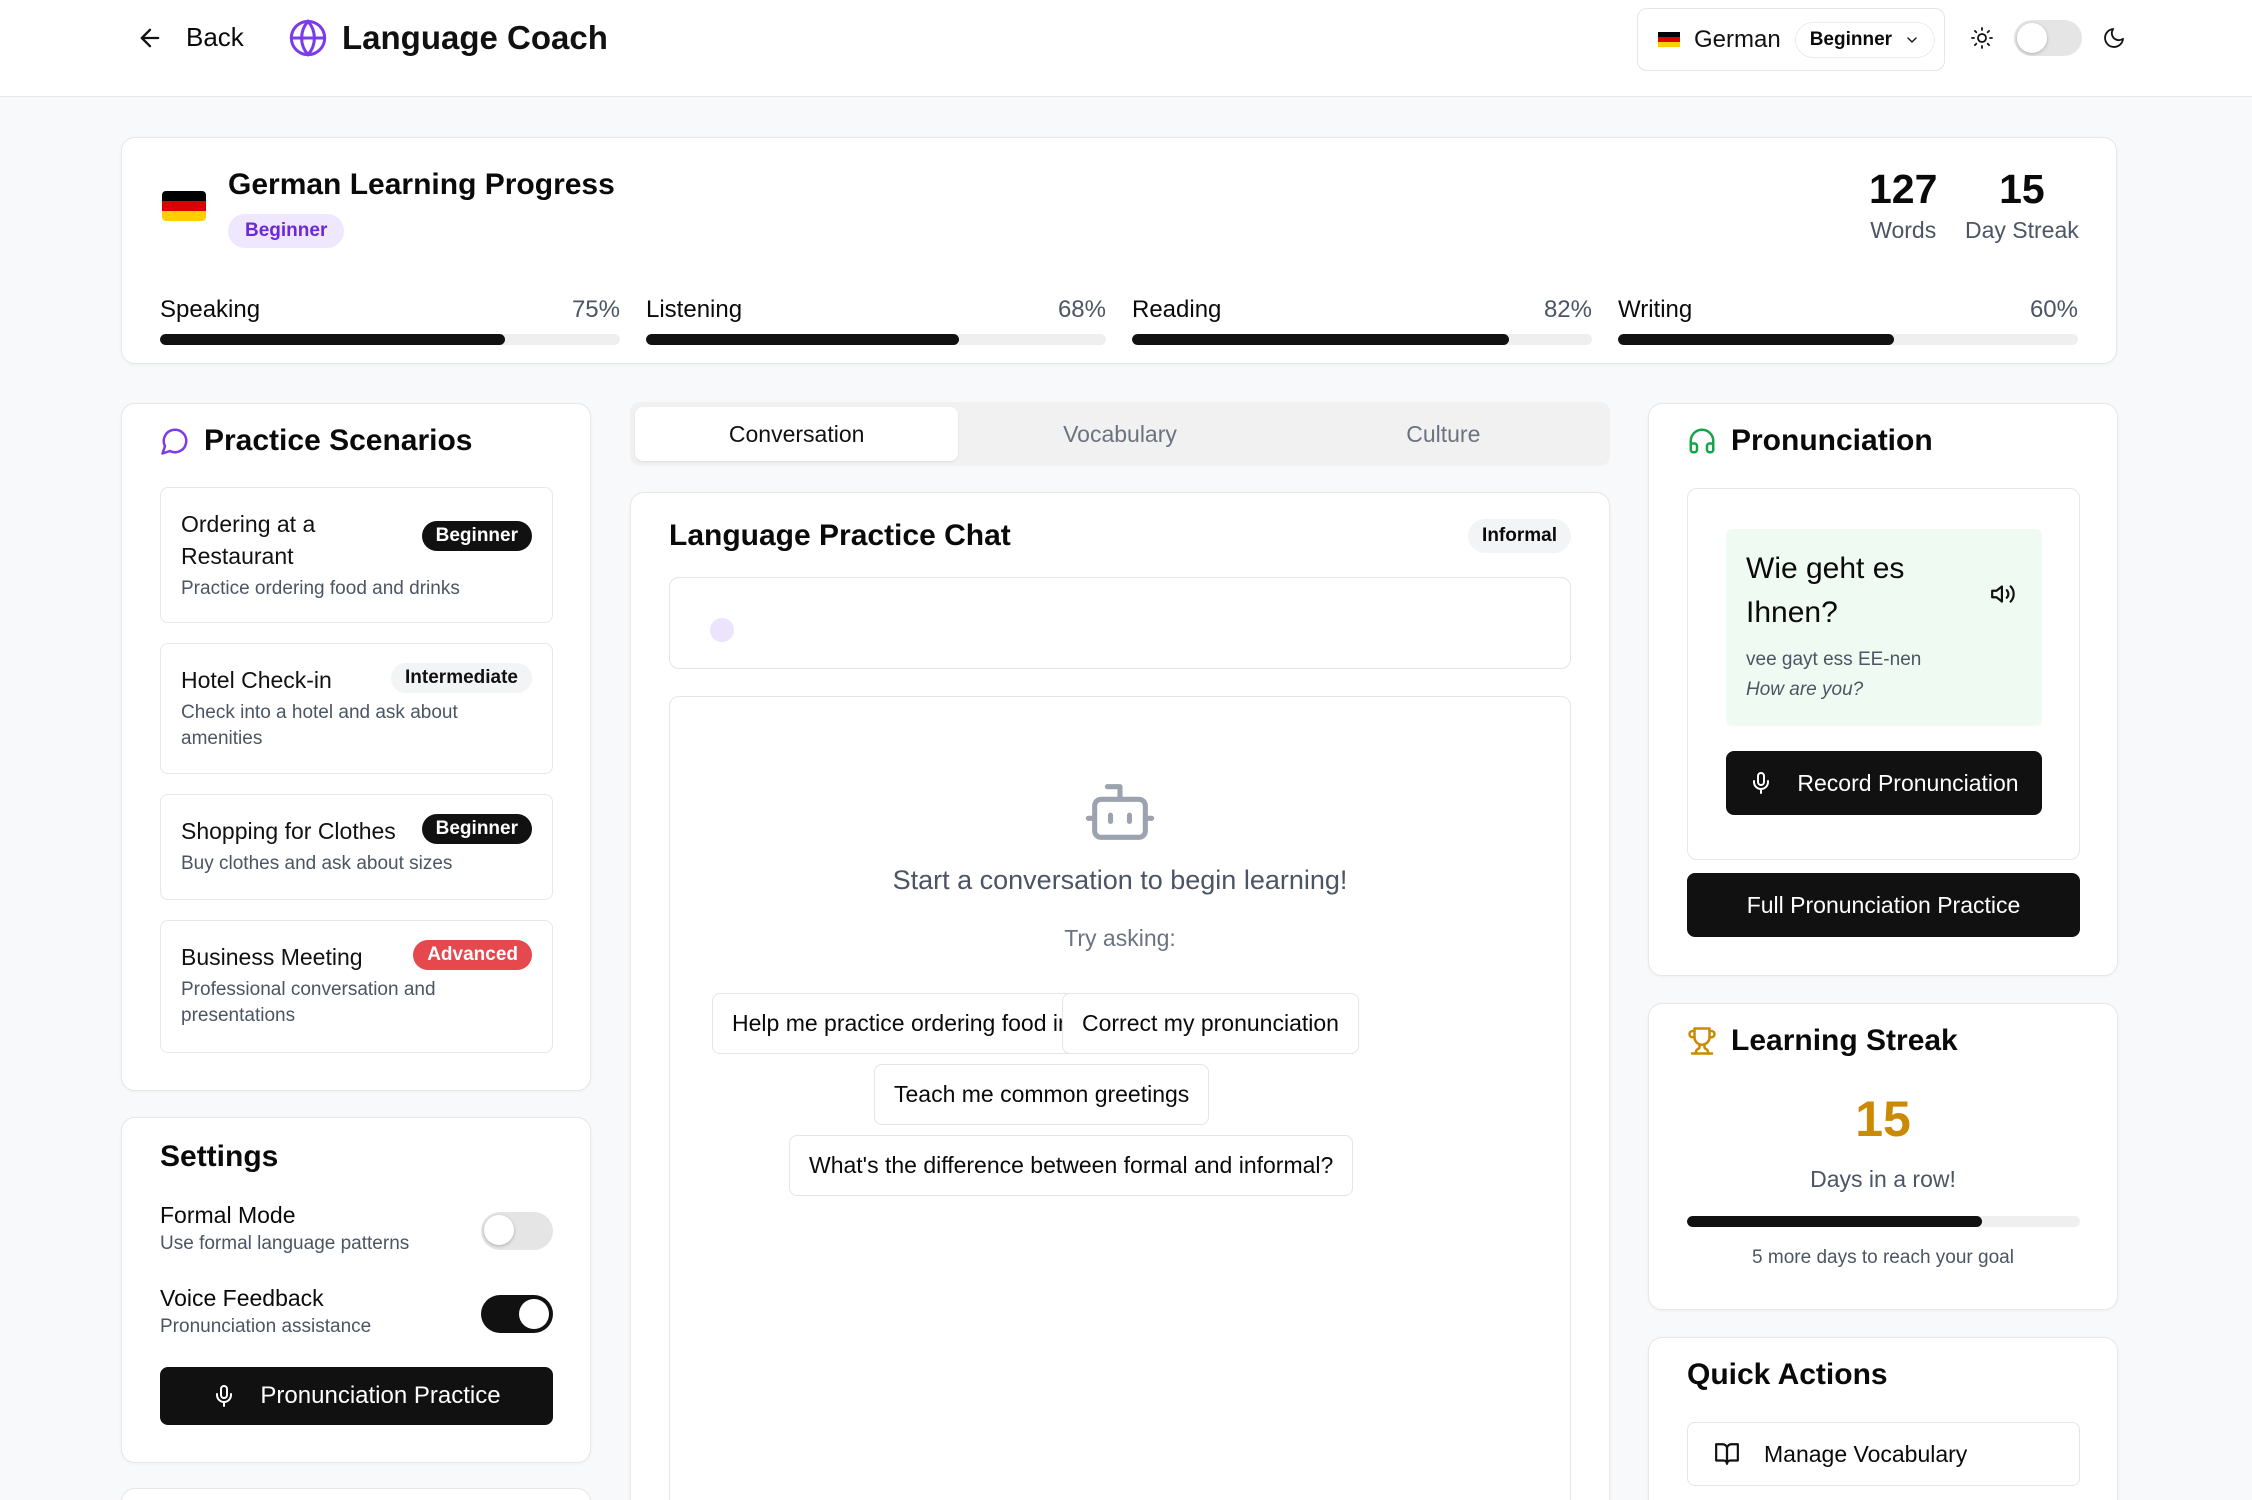  I want to click on theme-toggle, so click(2048, 38).